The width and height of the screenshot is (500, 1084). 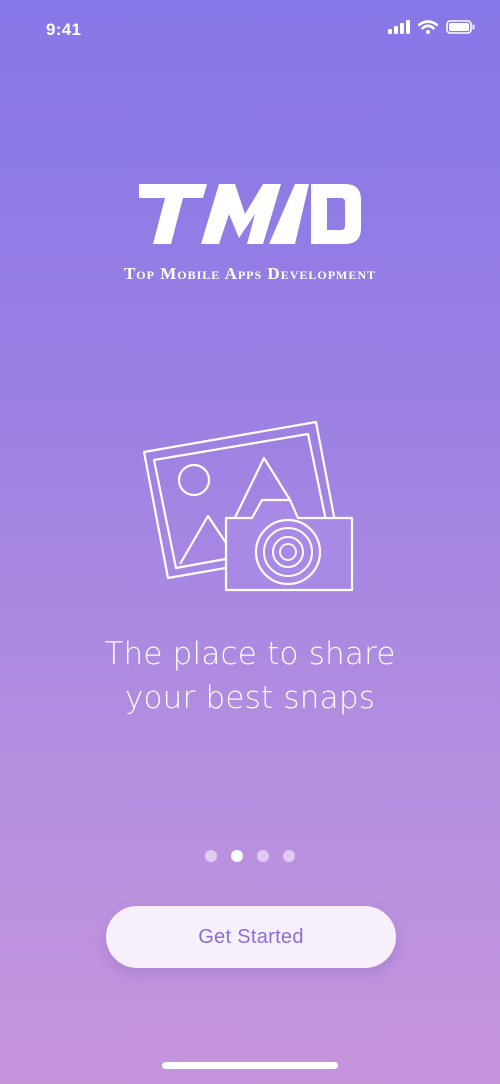 I want to click on battery-icon, so click(x=461, y=27).